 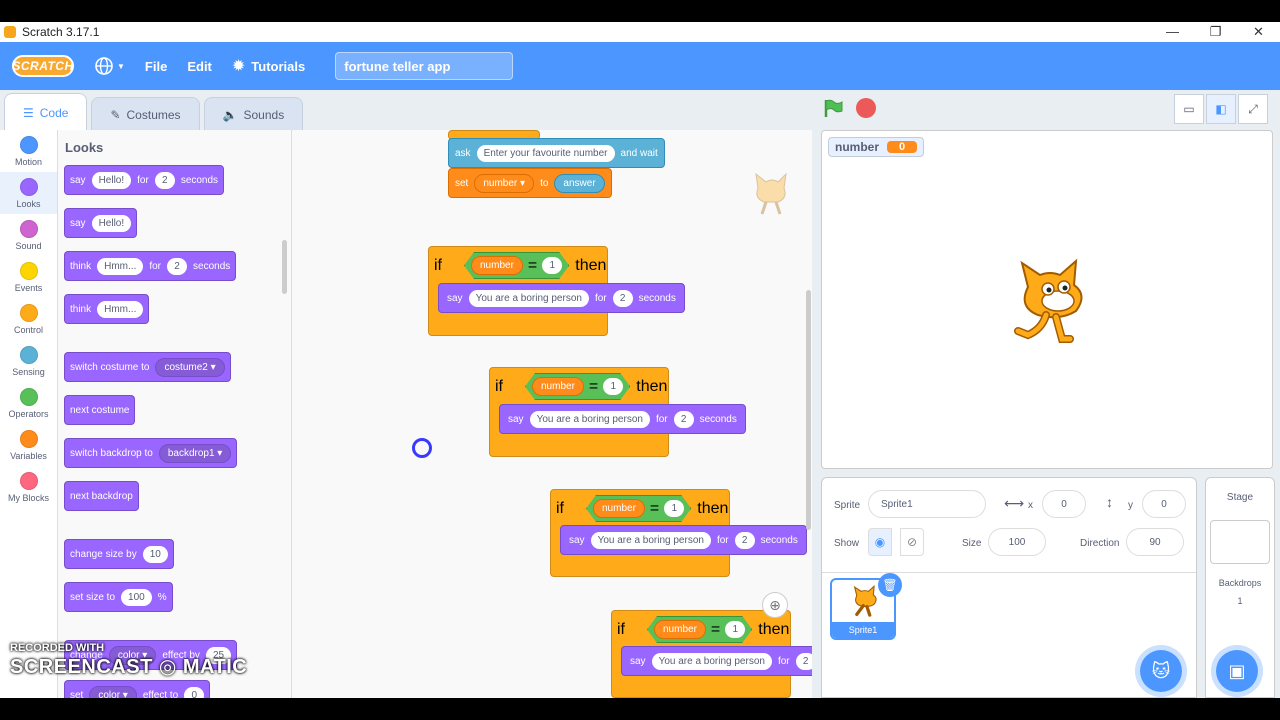 What do you see at coordinates (545, 153) in the screenshot?
I see `ask-prompt-input: Enter your favourite number` at bounding box center [545, 153].